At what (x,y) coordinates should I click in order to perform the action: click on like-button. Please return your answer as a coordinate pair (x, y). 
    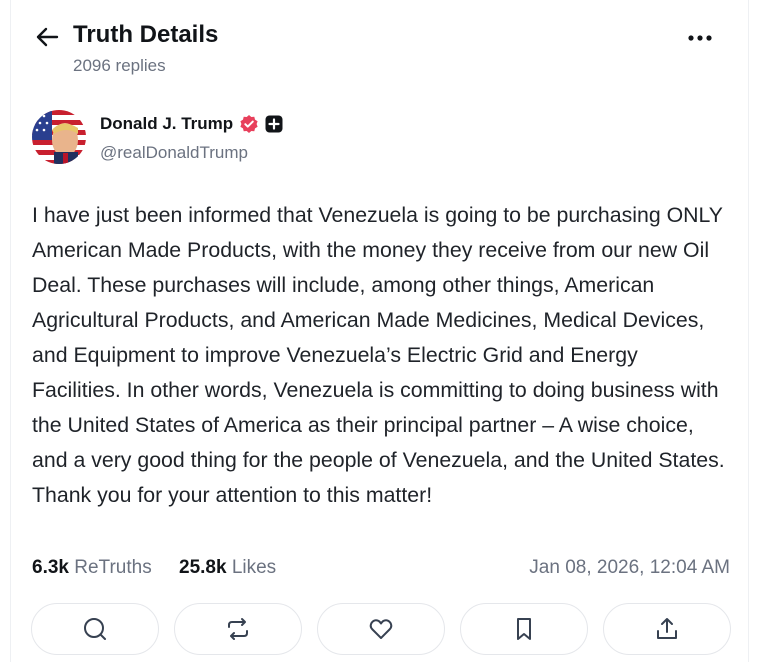
    Looking at the image, I should click on (381, 629).